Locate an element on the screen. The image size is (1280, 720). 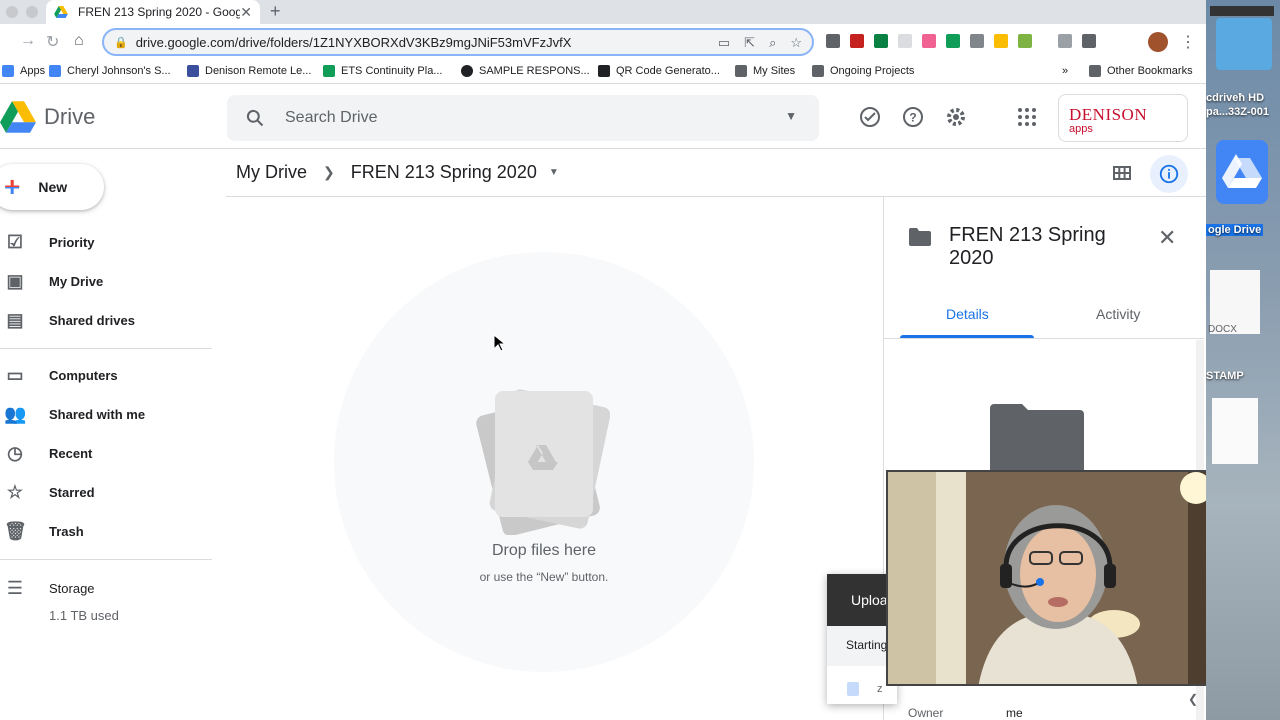
org-name: DENISON is located at coordinates (1108, 114).